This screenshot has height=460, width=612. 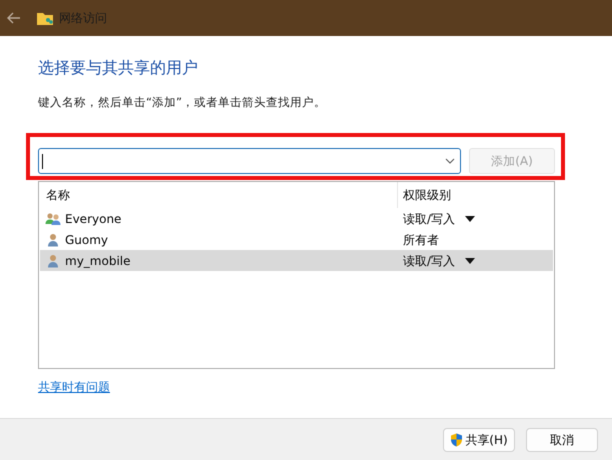 I want to click on column-header: 名称, so click(x=218, y=195).